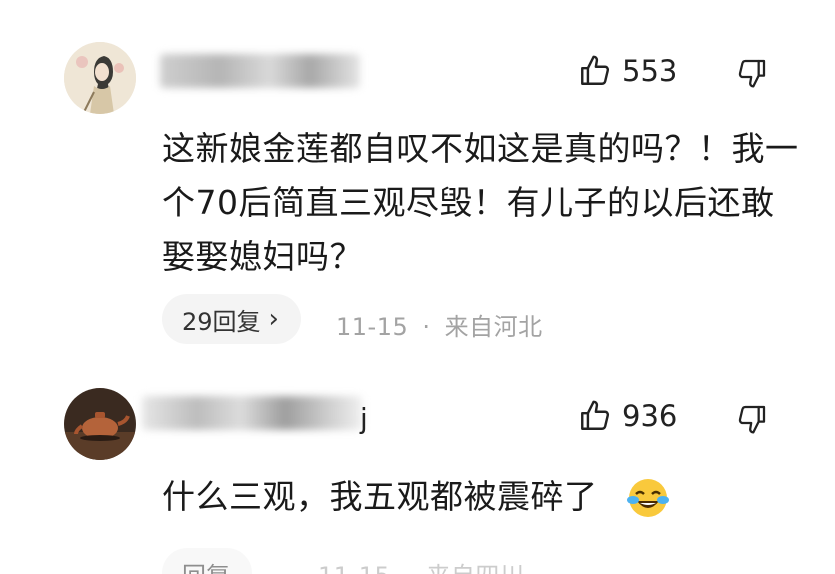 This screenshot has width=835, height=574. I want to click on comment-meta: 11-15 来自四川, so click(421, 565).